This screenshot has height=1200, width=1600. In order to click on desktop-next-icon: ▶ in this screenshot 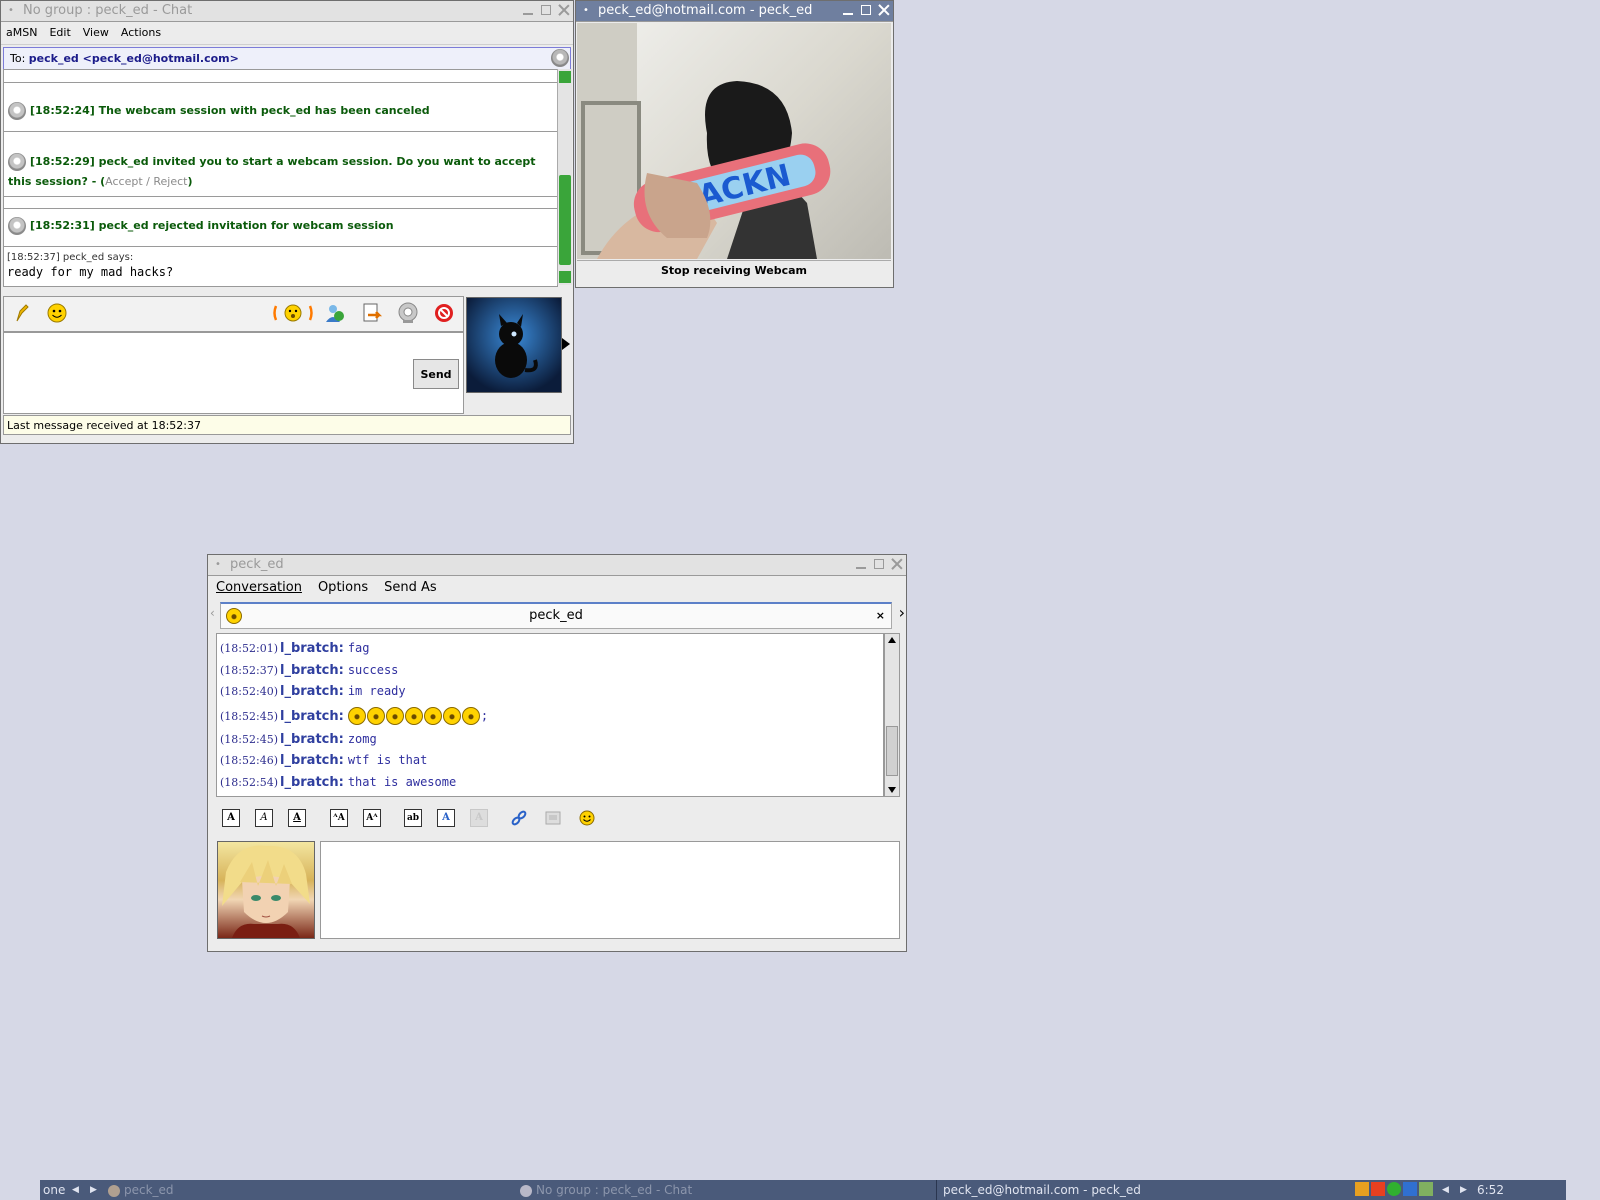, I will do `click(93, 1190)`.